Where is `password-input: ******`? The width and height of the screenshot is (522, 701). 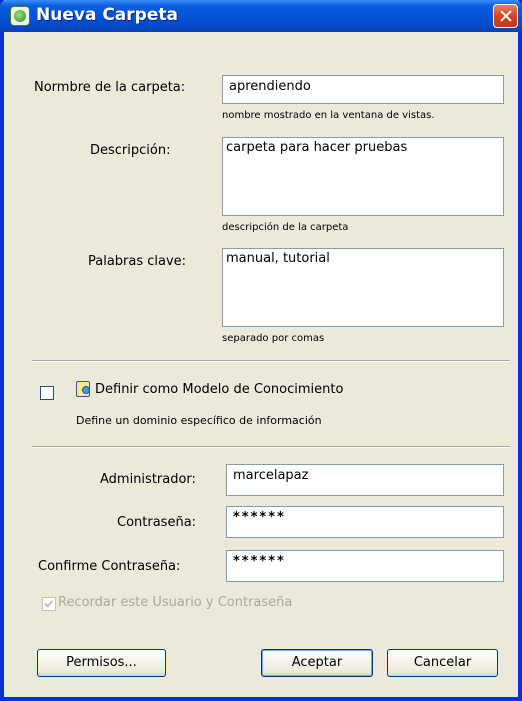 password-input: ****** is located at coordinates (365, 522).